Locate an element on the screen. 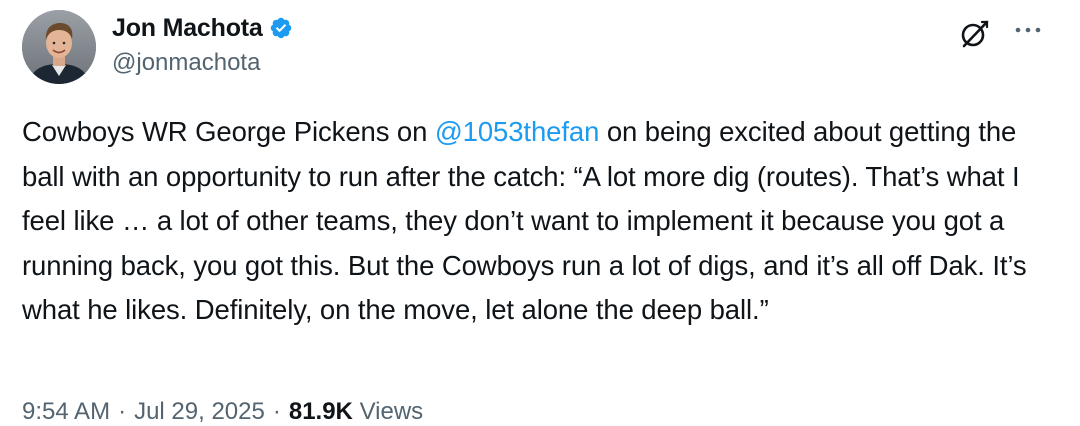 This screenshot has width=1080, height=426. author-name-row: Jon Machota is located at coordinates (202, 28).